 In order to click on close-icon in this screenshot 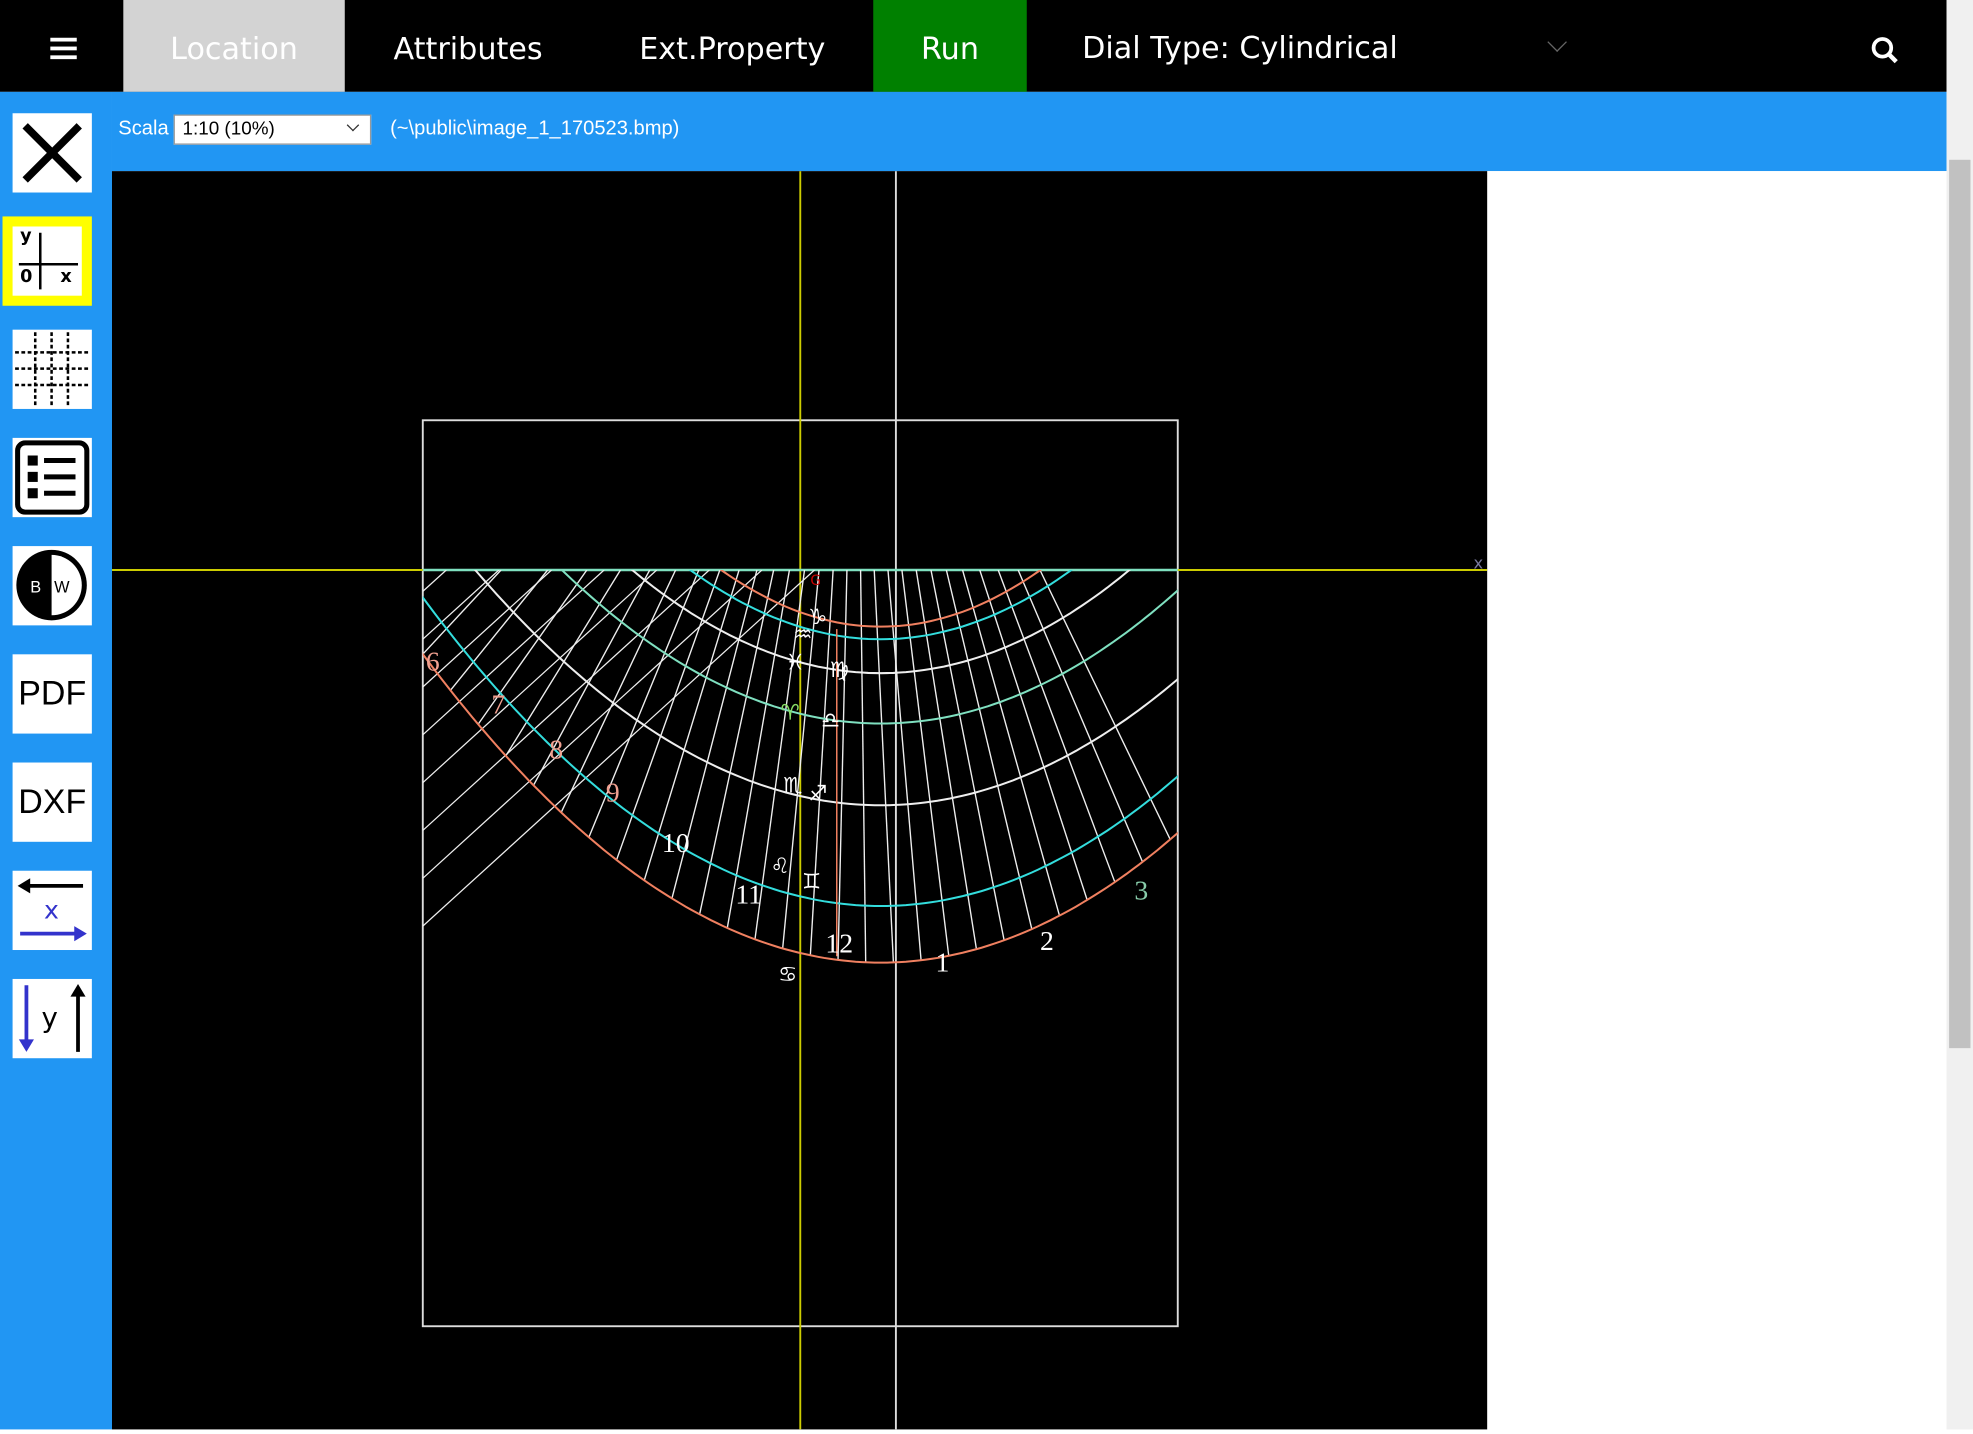, I will do `click(52, 153)`.